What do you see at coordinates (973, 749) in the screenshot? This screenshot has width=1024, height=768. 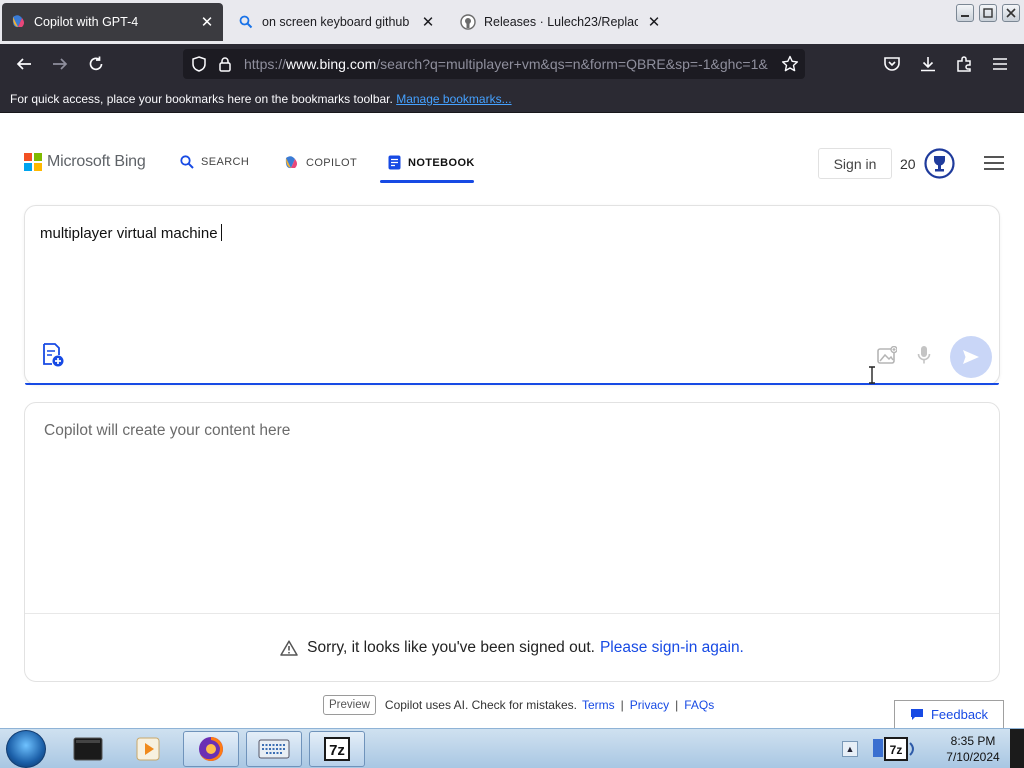 I see `system-clock: 8:35 PM 7/10/2024` at bounding box center [973, 749].